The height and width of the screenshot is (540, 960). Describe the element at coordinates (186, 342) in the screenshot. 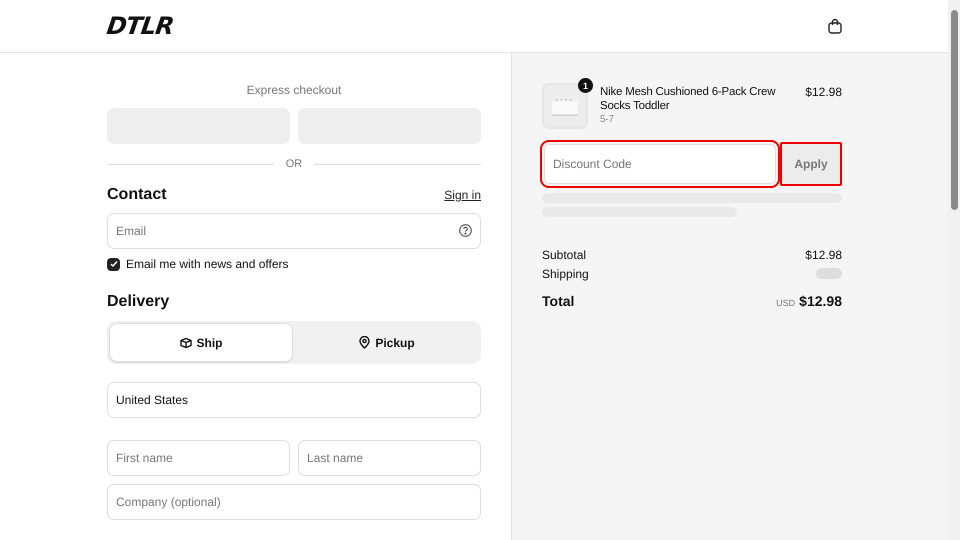

I see `box-icon` at that location.